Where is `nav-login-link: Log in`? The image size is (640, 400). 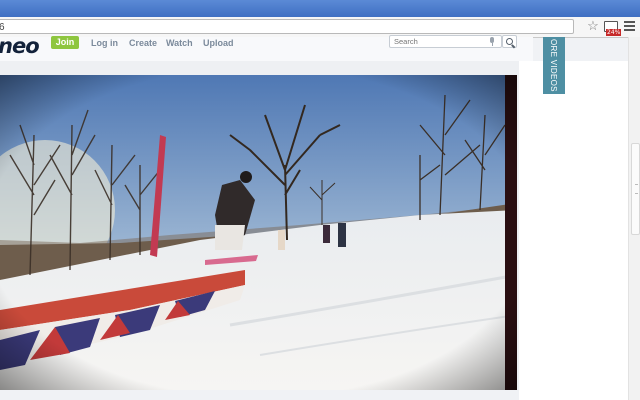 nav-login-link: Log in is located at coordinates (104, 43).